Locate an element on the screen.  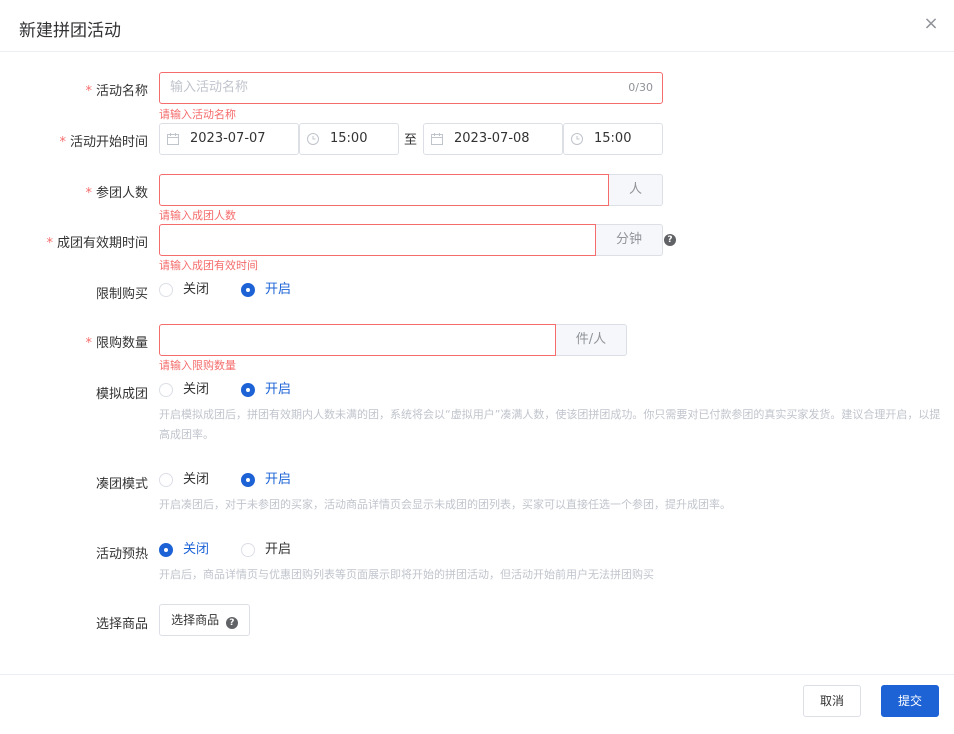
preheat-label: 活动预热 is located at coordinates (121, 554).